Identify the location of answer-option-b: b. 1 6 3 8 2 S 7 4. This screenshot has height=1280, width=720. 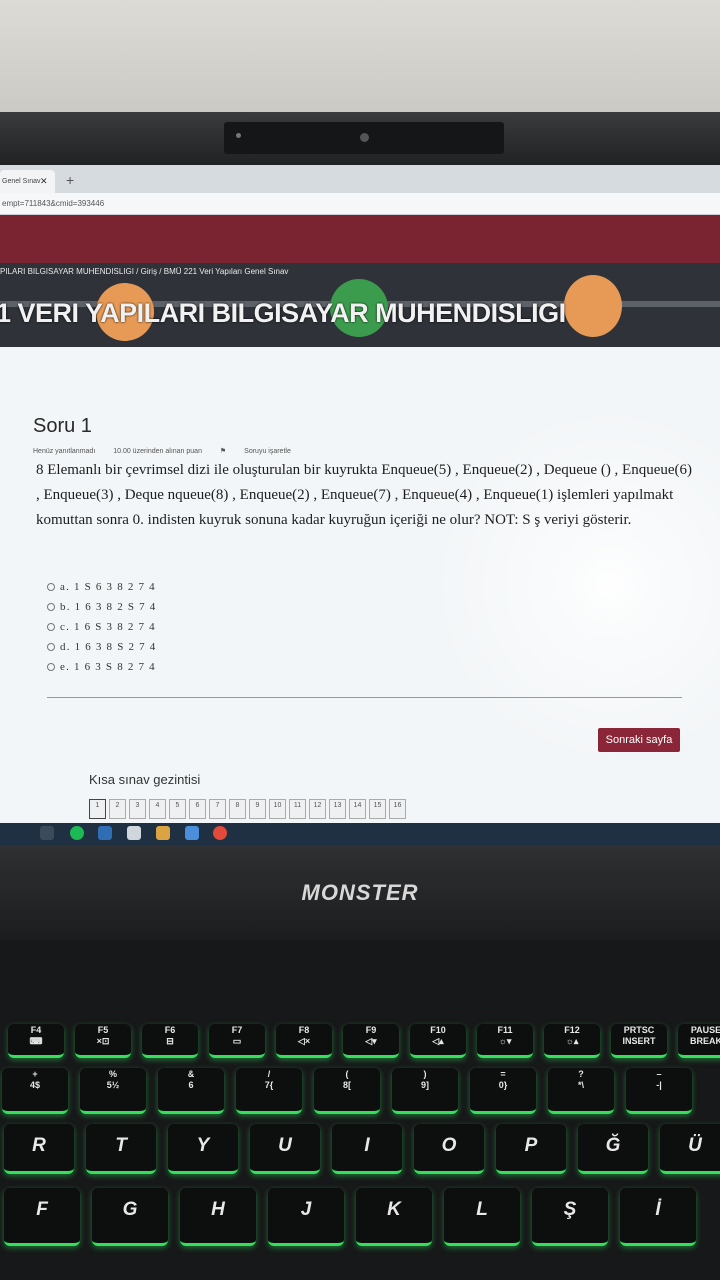
(101, 607).